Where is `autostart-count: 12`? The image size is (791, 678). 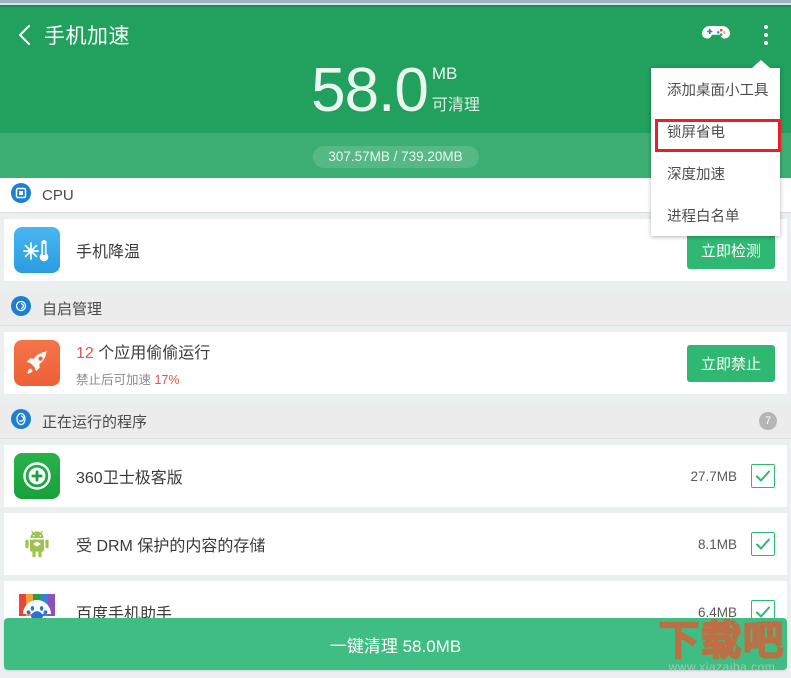
autostart-count: 12 is located at coordinates (85, 353).